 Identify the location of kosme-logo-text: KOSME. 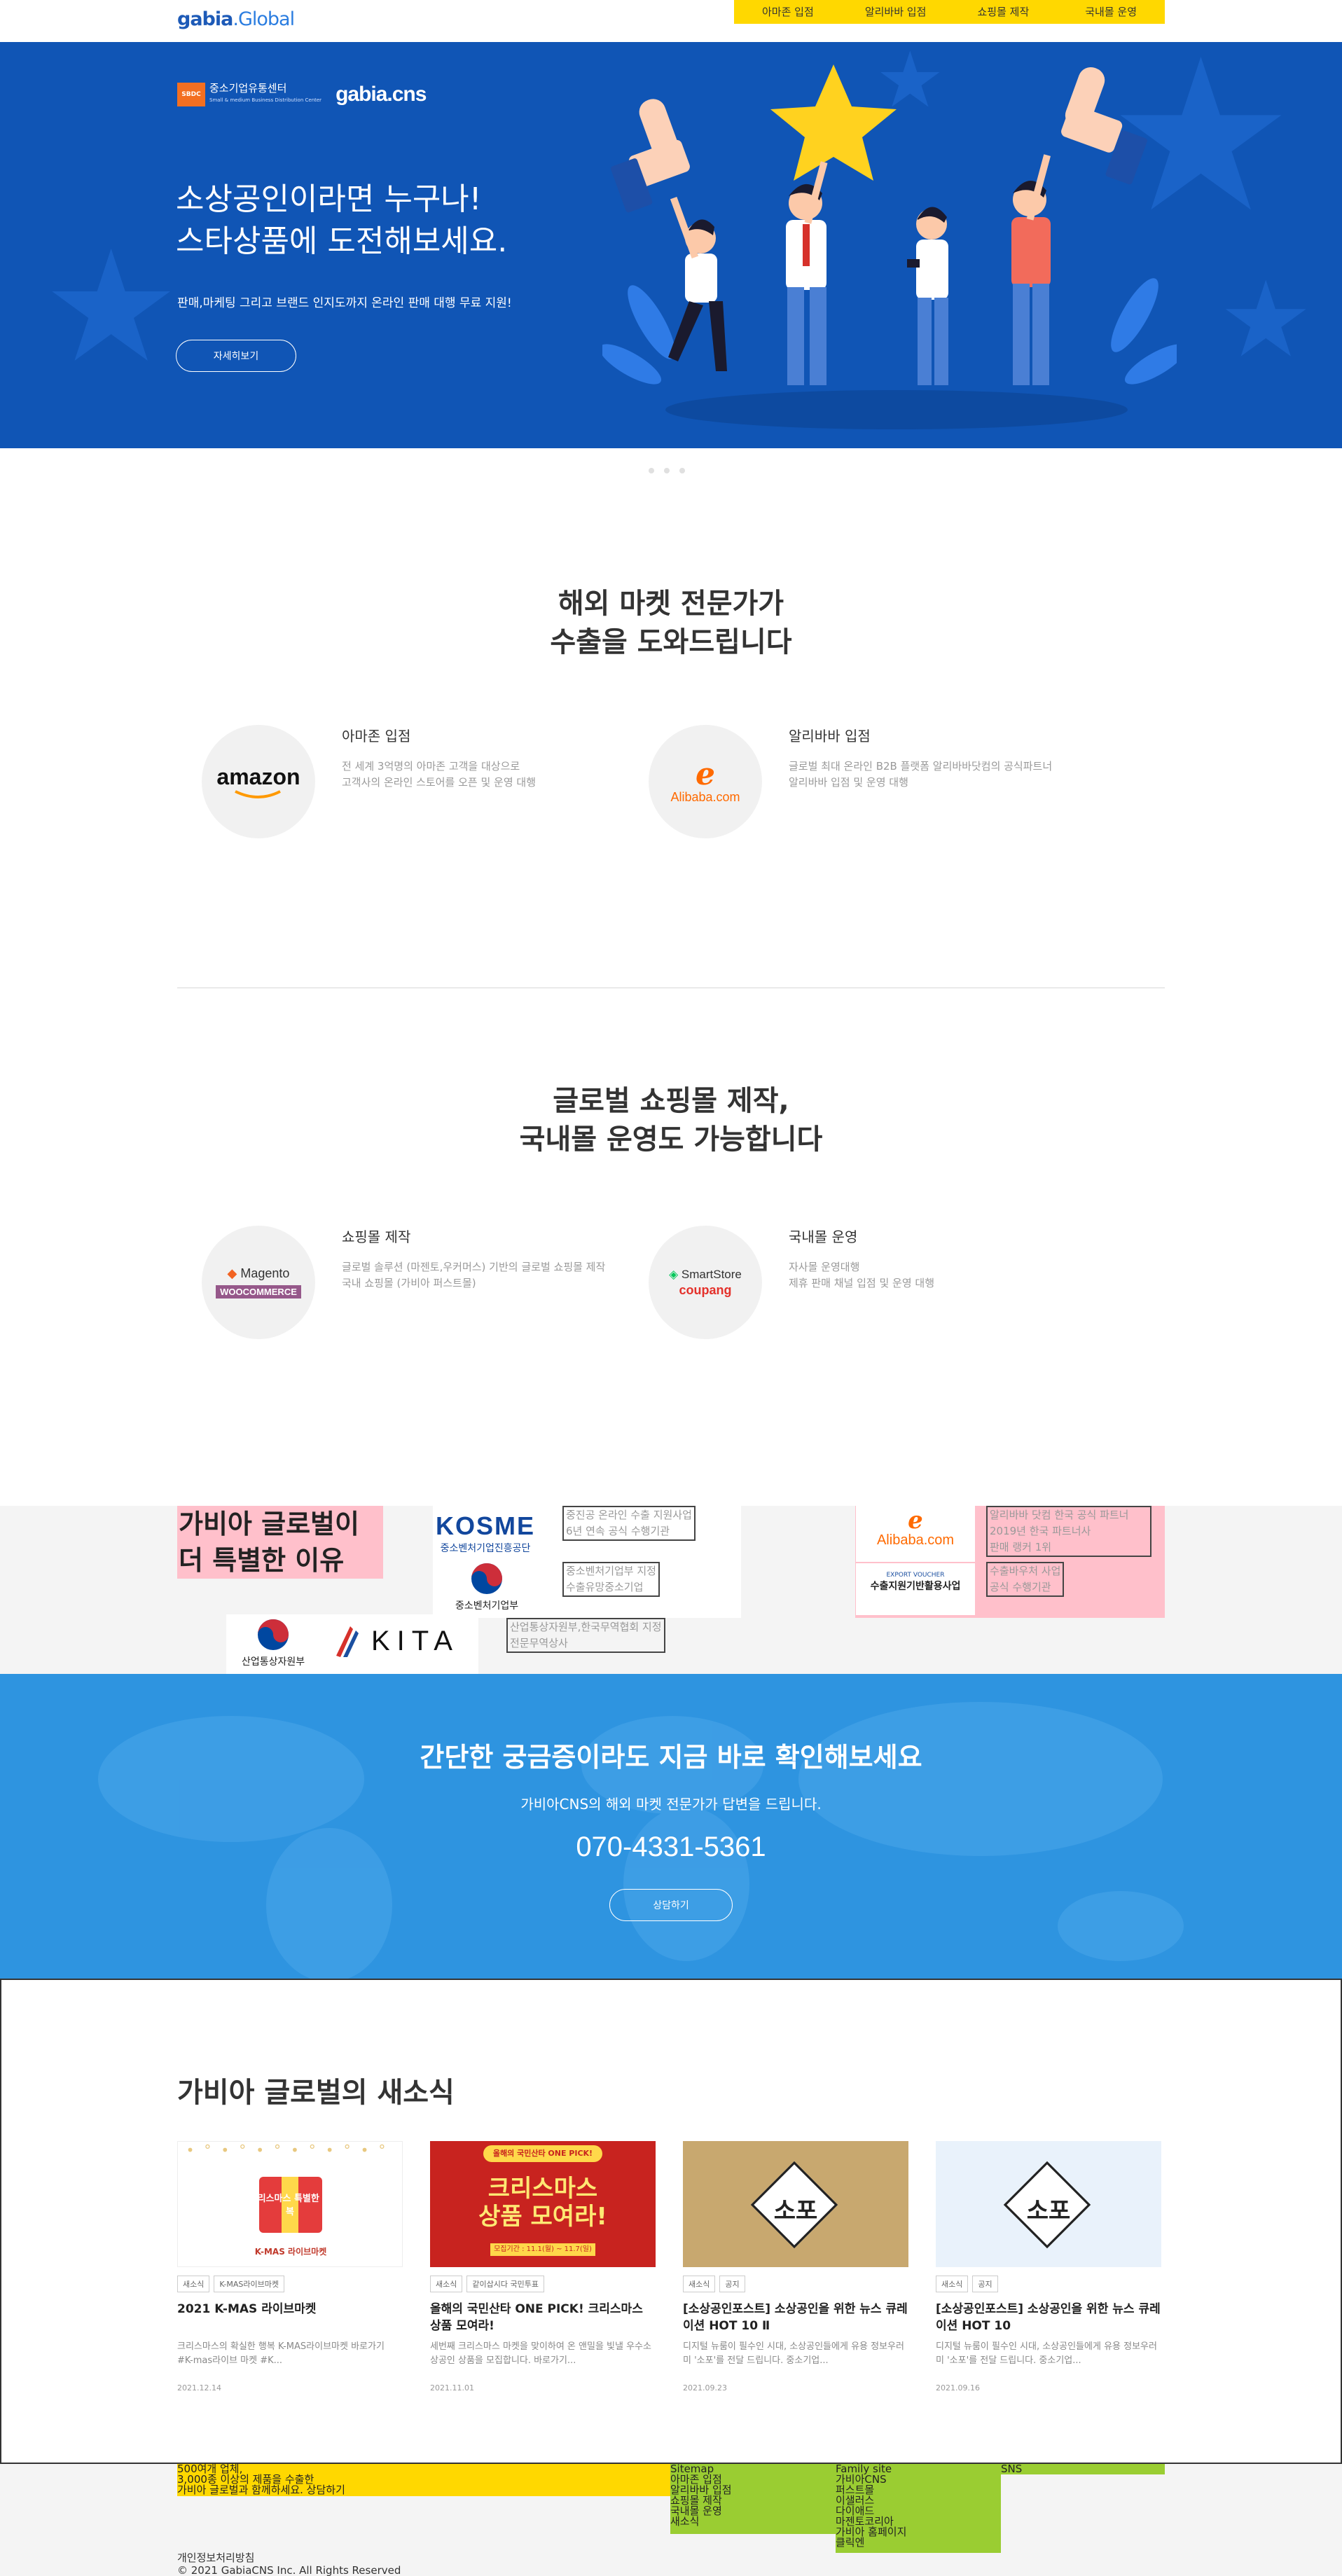
(486, 1525).